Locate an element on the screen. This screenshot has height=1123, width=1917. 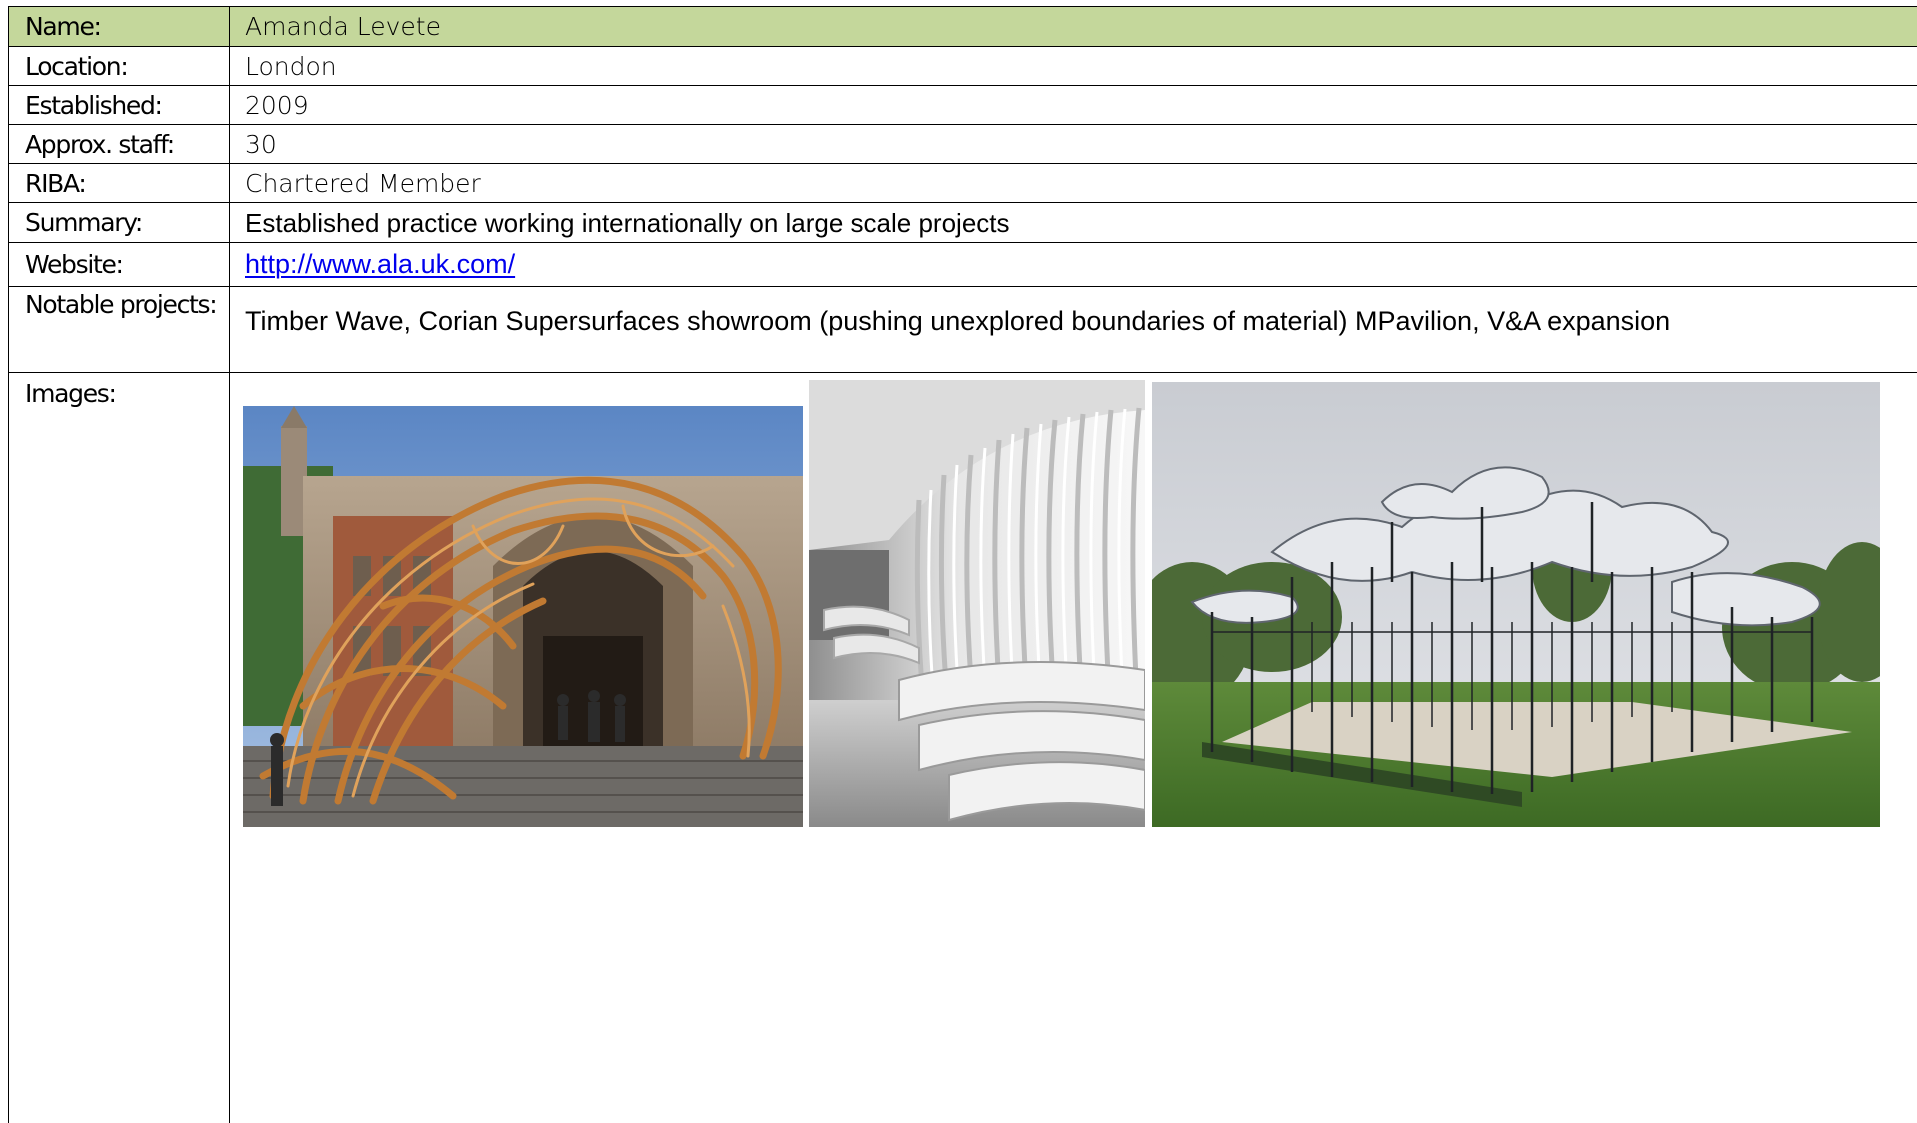
row-riba: RIBA: Chartered Member is located at coordinates (962, 183).